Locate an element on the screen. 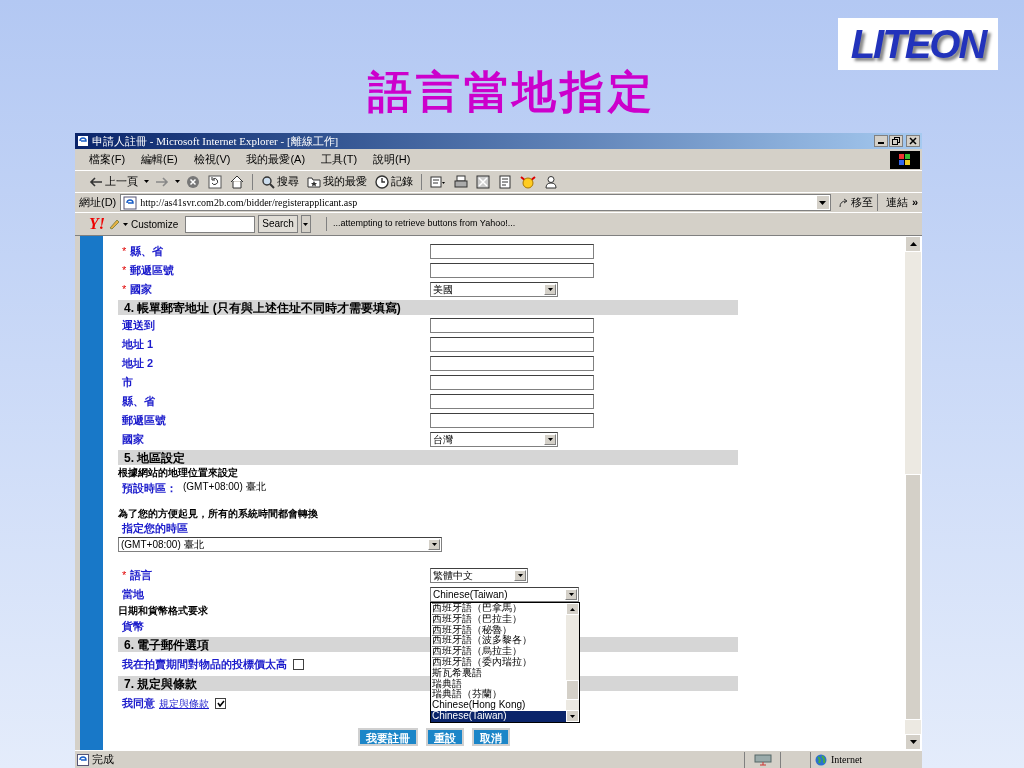 The width and height of the screenshot is (1024, 768). note-text: 日期和貨幣格式要求 is located at coordinates (163, 611).